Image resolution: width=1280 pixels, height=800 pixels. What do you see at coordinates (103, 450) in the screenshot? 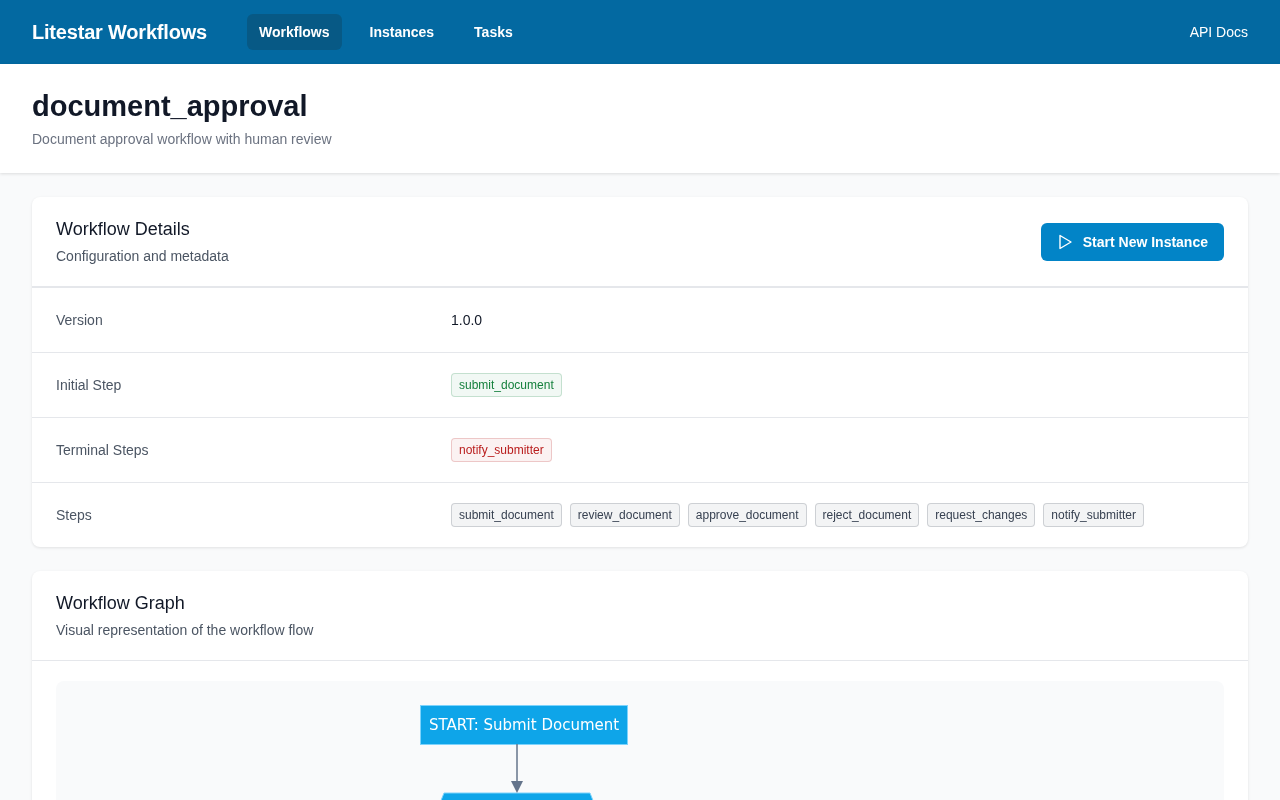
I see `field-label: Terminal Steps` at bounding box center [103, 450].